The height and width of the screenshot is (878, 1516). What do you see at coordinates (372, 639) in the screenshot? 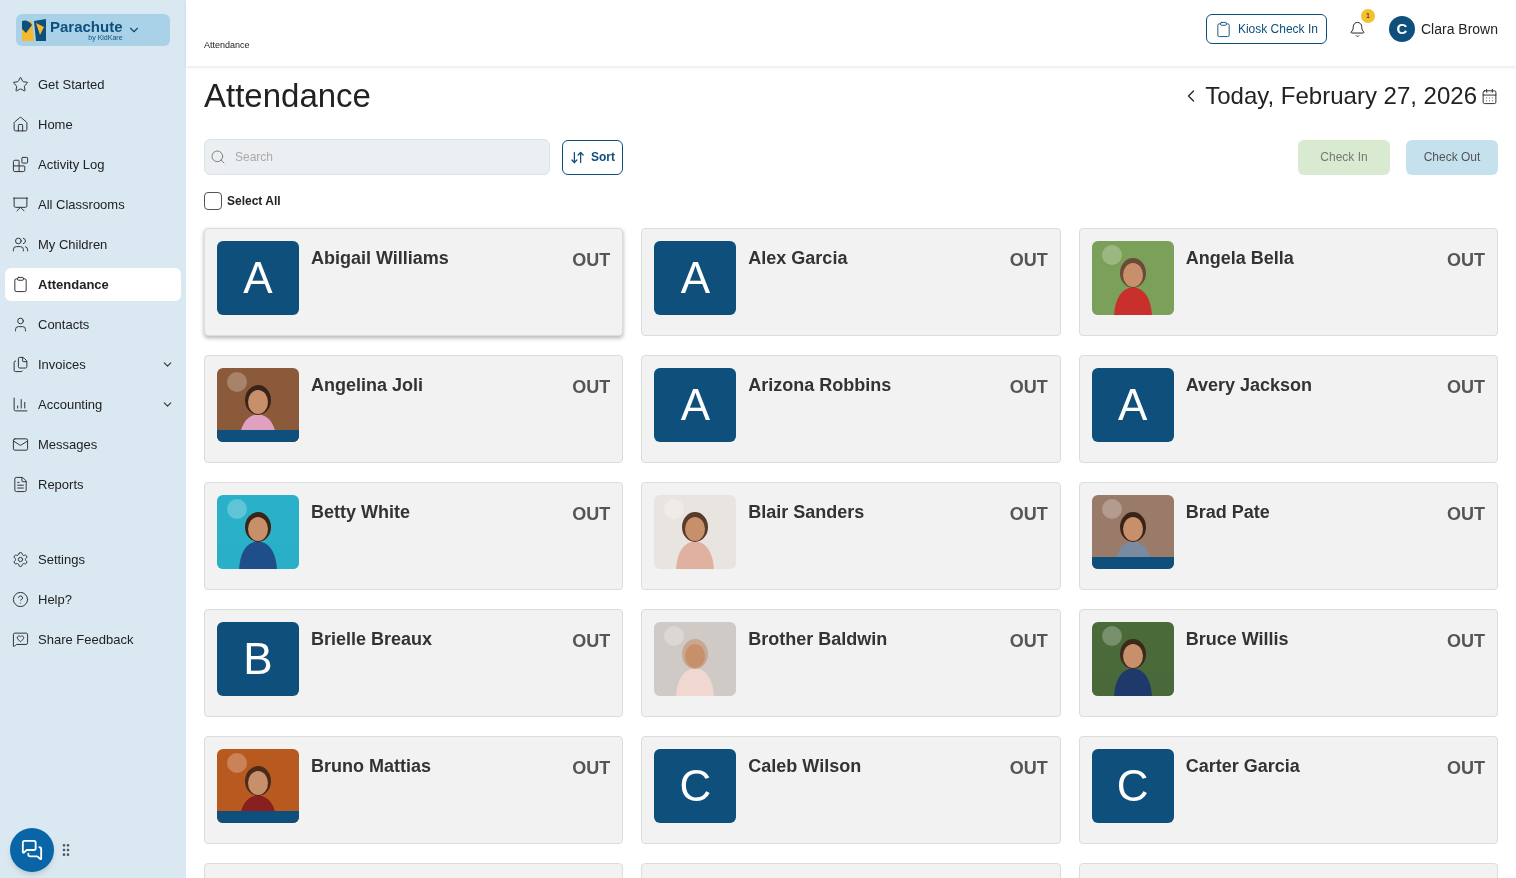
I see `child-name: Brielle Breaux` at bounding box center [372, 639].